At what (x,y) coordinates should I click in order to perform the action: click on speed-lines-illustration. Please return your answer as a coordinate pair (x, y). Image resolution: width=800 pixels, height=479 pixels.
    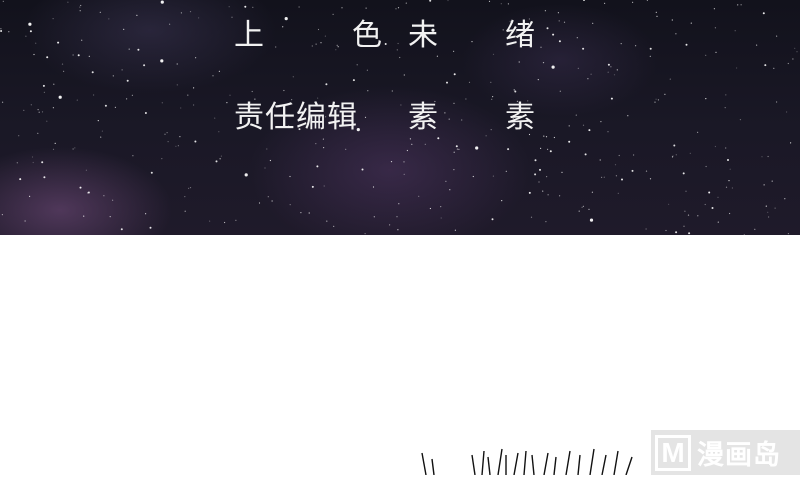
    Looking at the image, I should click on (527, 462).